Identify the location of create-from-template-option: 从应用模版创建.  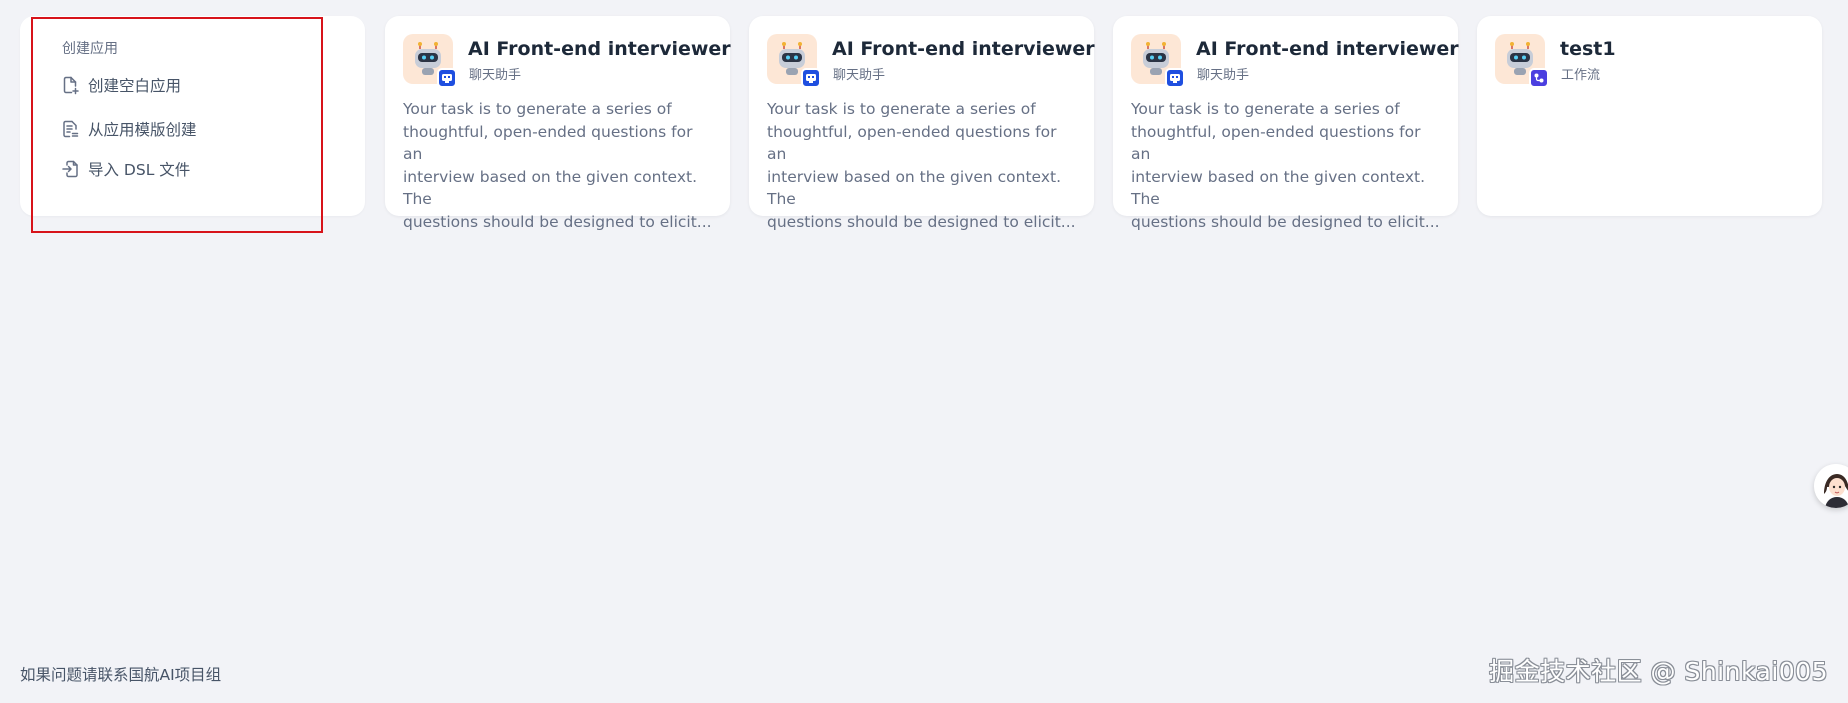
(132, 129).